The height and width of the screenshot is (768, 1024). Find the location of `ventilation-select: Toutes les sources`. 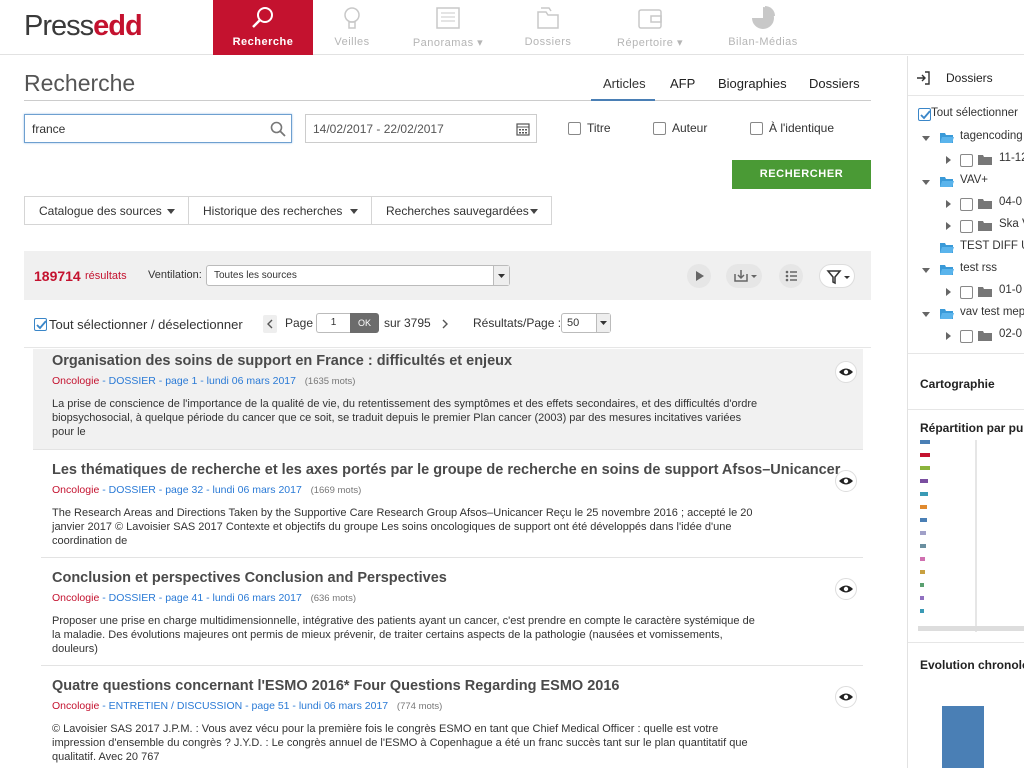

ventilation-select: Toutes les sources is located at coordinates (358, 275).